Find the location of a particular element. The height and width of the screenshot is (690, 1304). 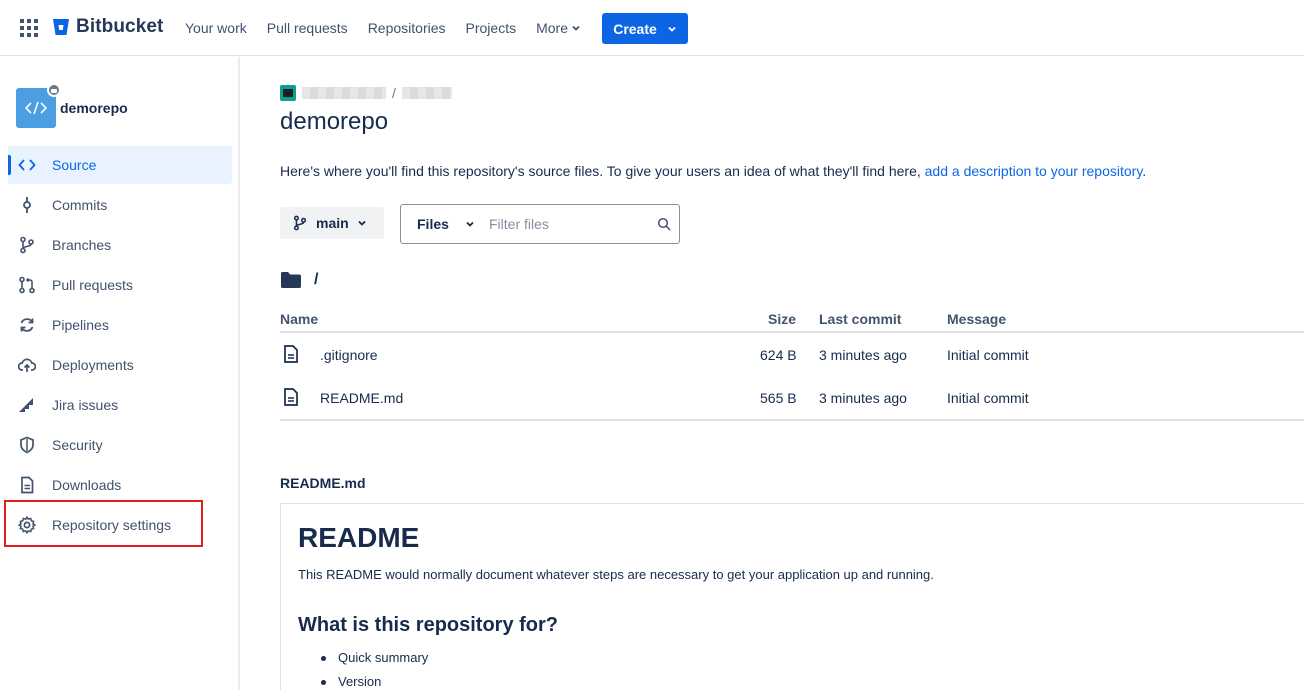

header-name: Name is located at coordinates (299, 319).